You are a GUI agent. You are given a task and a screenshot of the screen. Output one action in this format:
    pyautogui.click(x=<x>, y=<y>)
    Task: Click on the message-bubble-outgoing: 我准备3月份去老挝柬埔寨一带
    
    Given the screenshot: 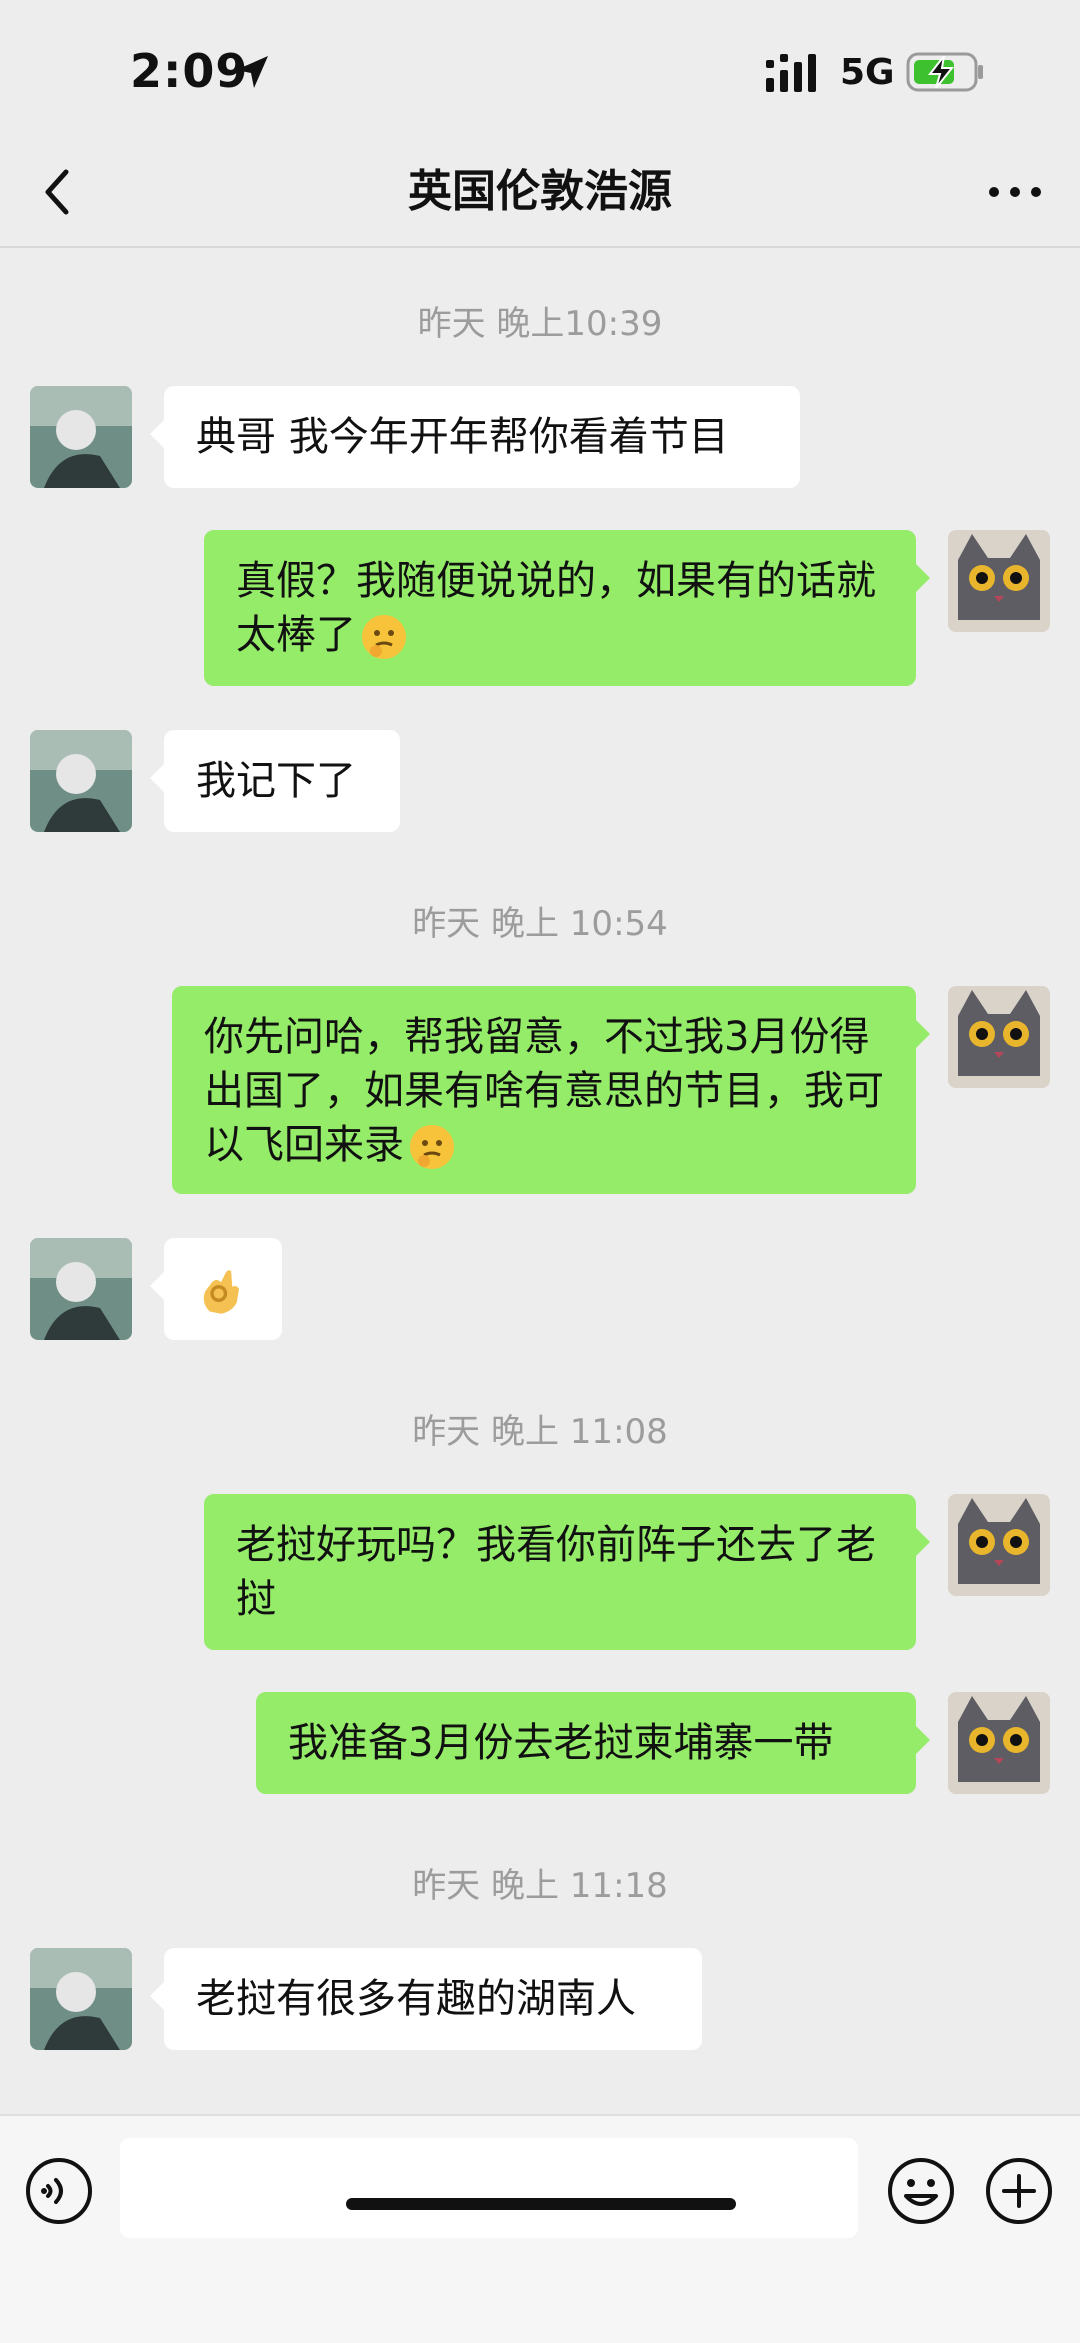 What is the action you would take?
    pyautogui.click(x=593, y=1743)
    